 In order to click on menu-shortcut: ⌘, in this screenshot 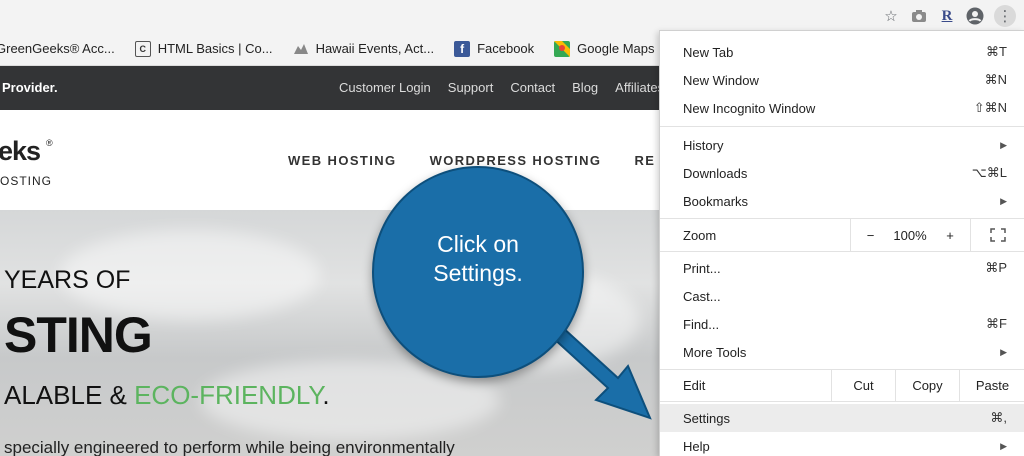, I will do `click(998, 417)`.